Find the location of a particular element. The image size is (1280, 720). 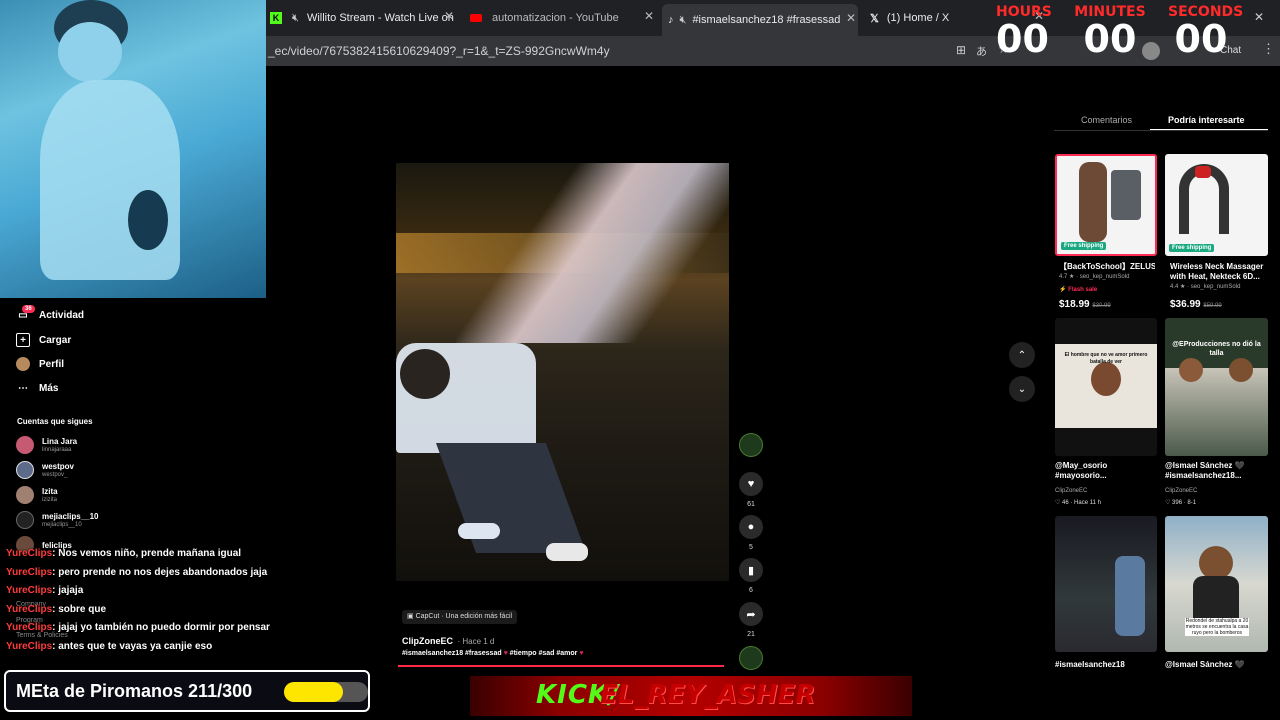

previous-video-button: ⌃ is located at coordinates (1022, 355).